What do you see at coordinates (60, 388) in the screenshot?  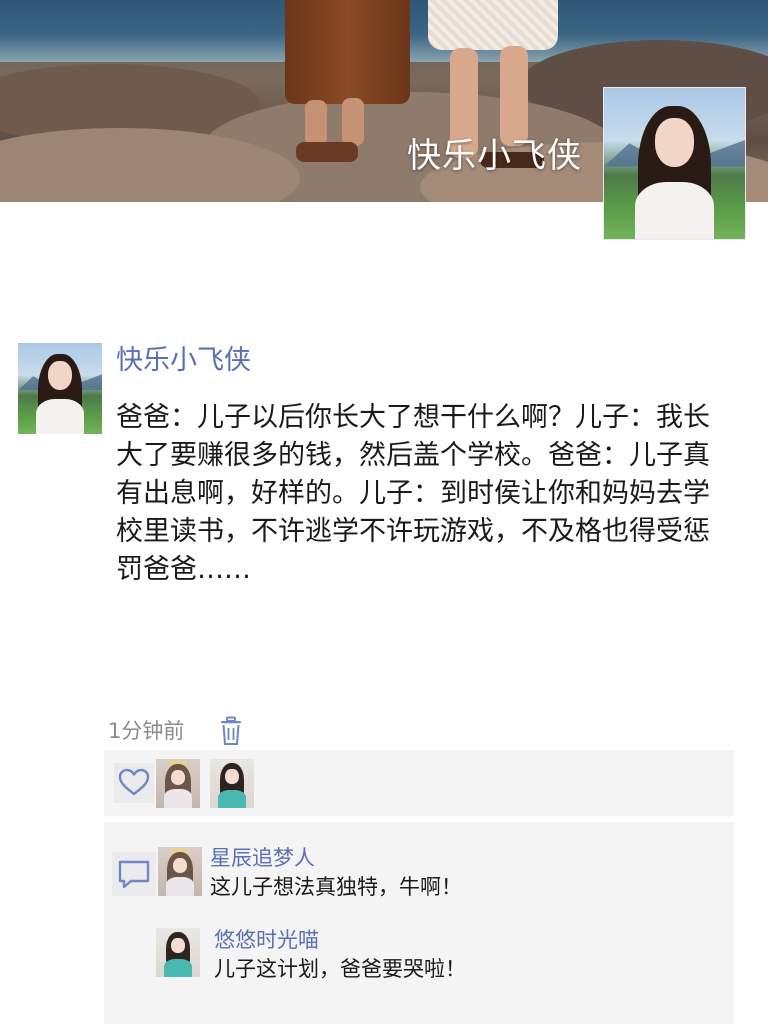 I see `post-author-avatar` at bounding box center [60, 388].